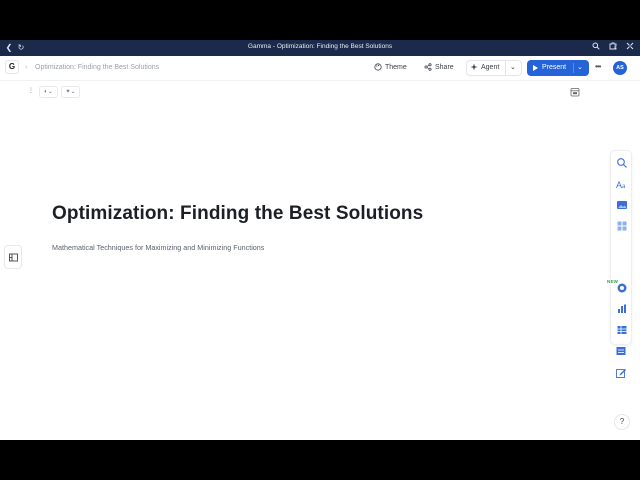 The width and height of the screenshot is (640, 480). What do you see at coordinates (12, 67) in the screenshot?
I see `gamma-logo: G` at bounding box center [12, 67].